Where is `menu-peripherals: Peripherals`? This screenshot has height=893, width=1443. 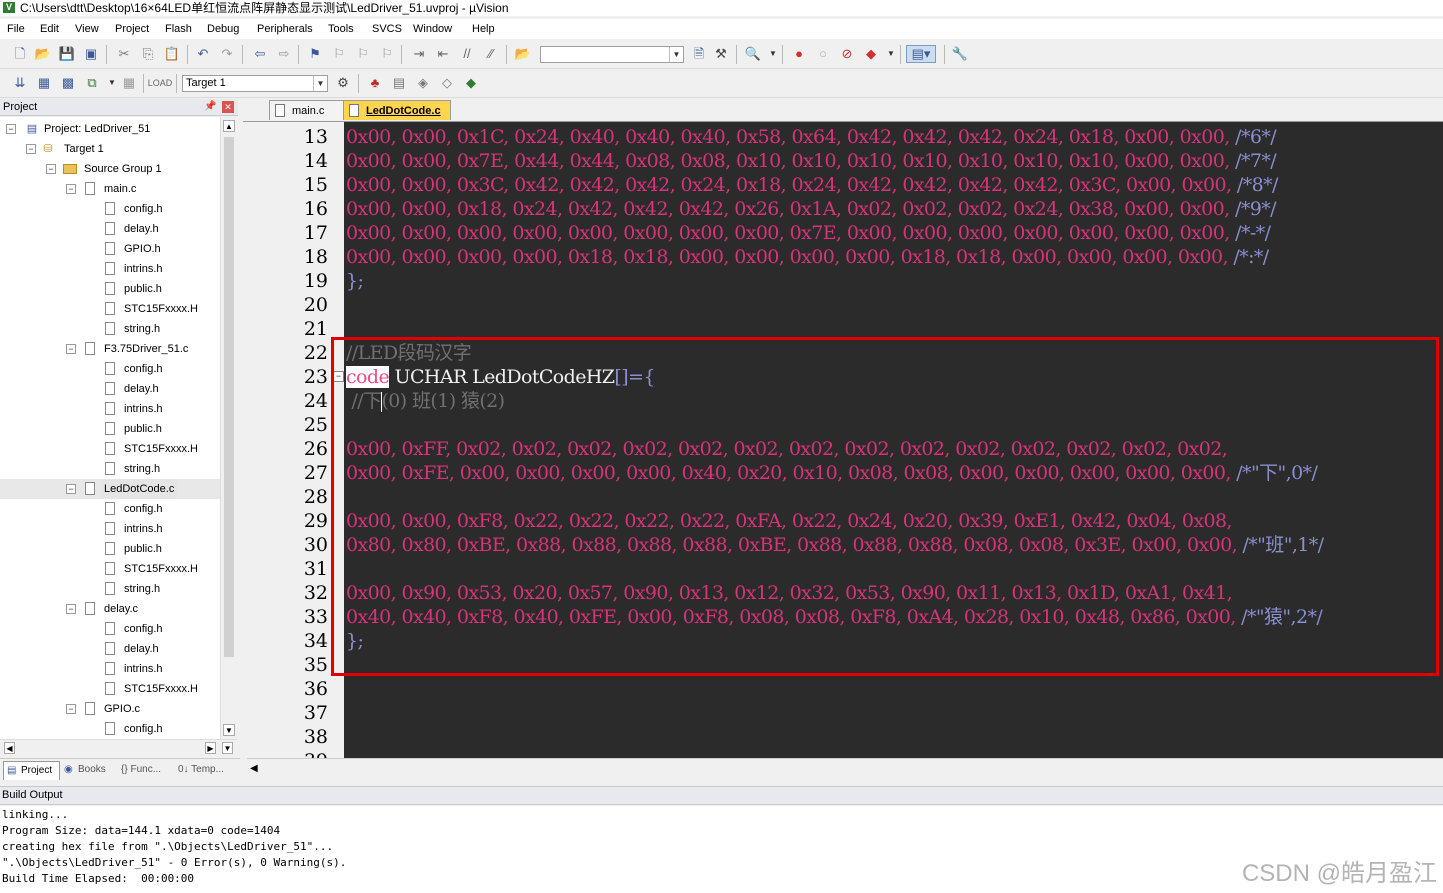
menu-peripherals: Peripherals is located at coordinates (285, 29).